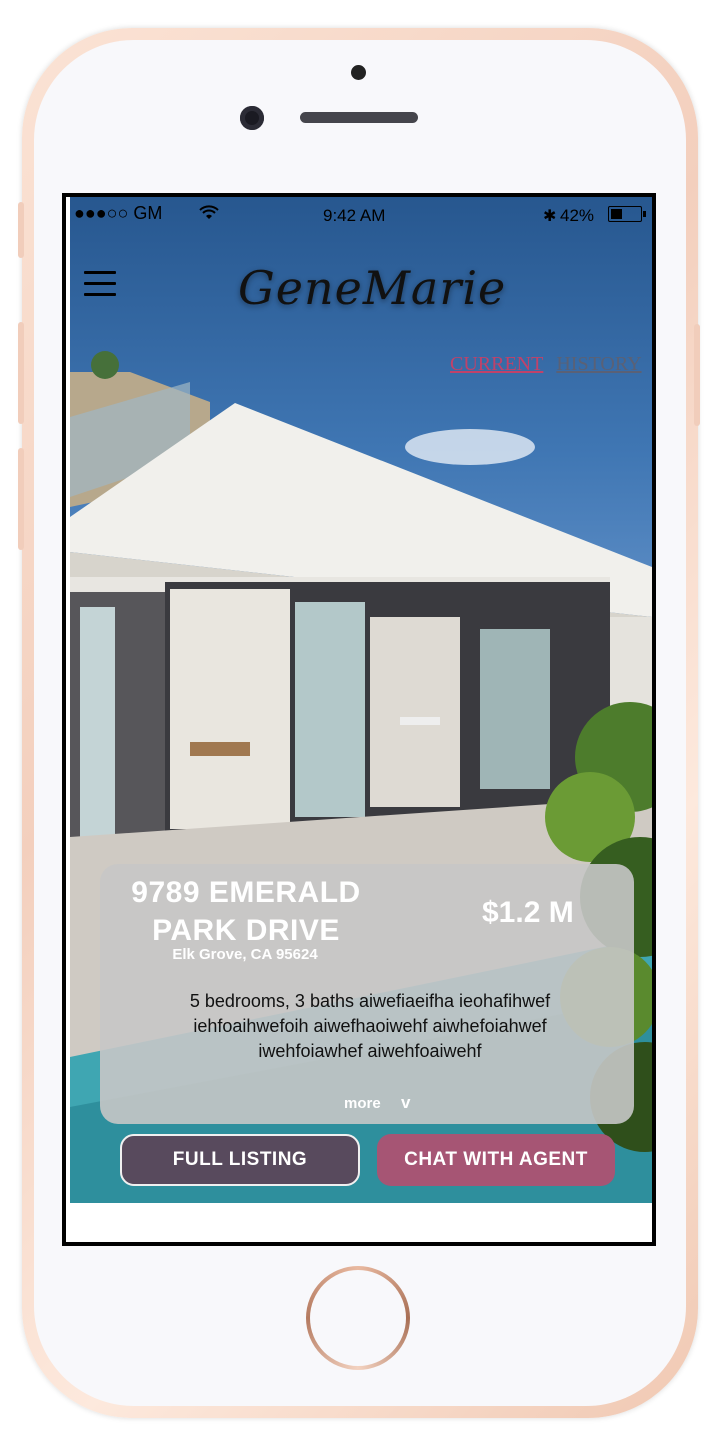 The width and height of the screenshot is (724, 1446). Describe the element at coordinates (252, 118) in the screenshot. I see `front-camera` at that location.